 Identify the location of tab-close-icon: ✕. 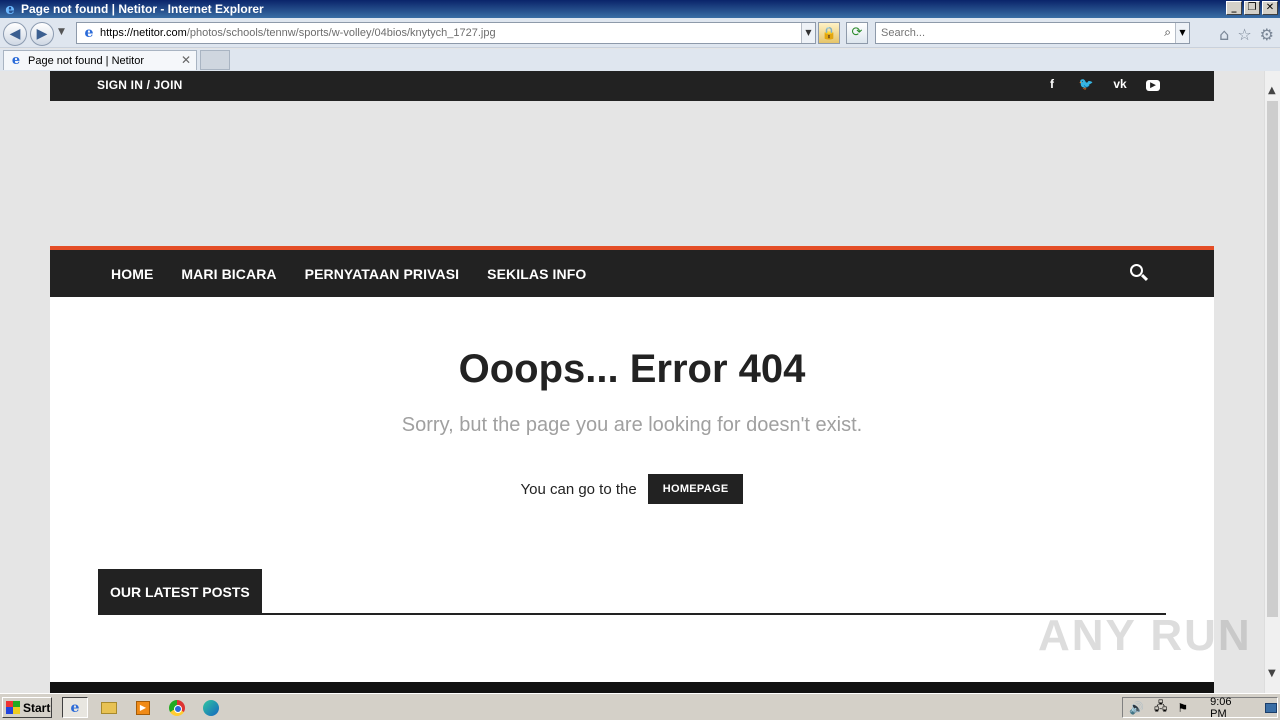
(186, 60).